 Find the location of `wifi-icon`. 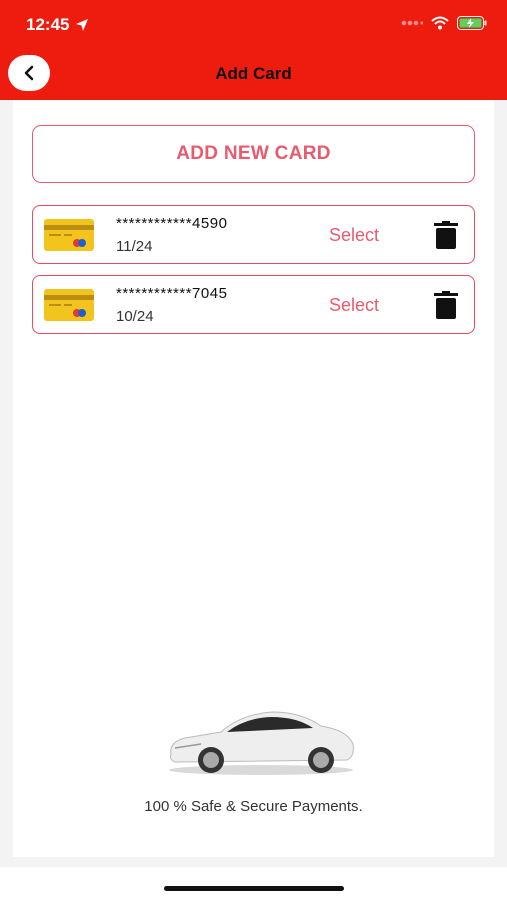

wifi-icon is located at coordinates (440, 23).